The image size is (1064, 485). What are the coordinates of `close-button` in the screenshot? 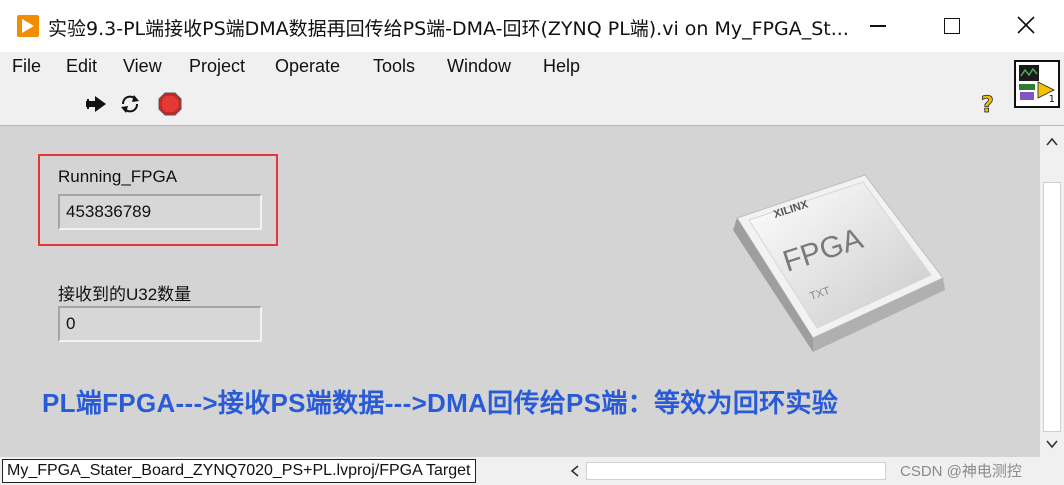 It's located at (1026, 26).